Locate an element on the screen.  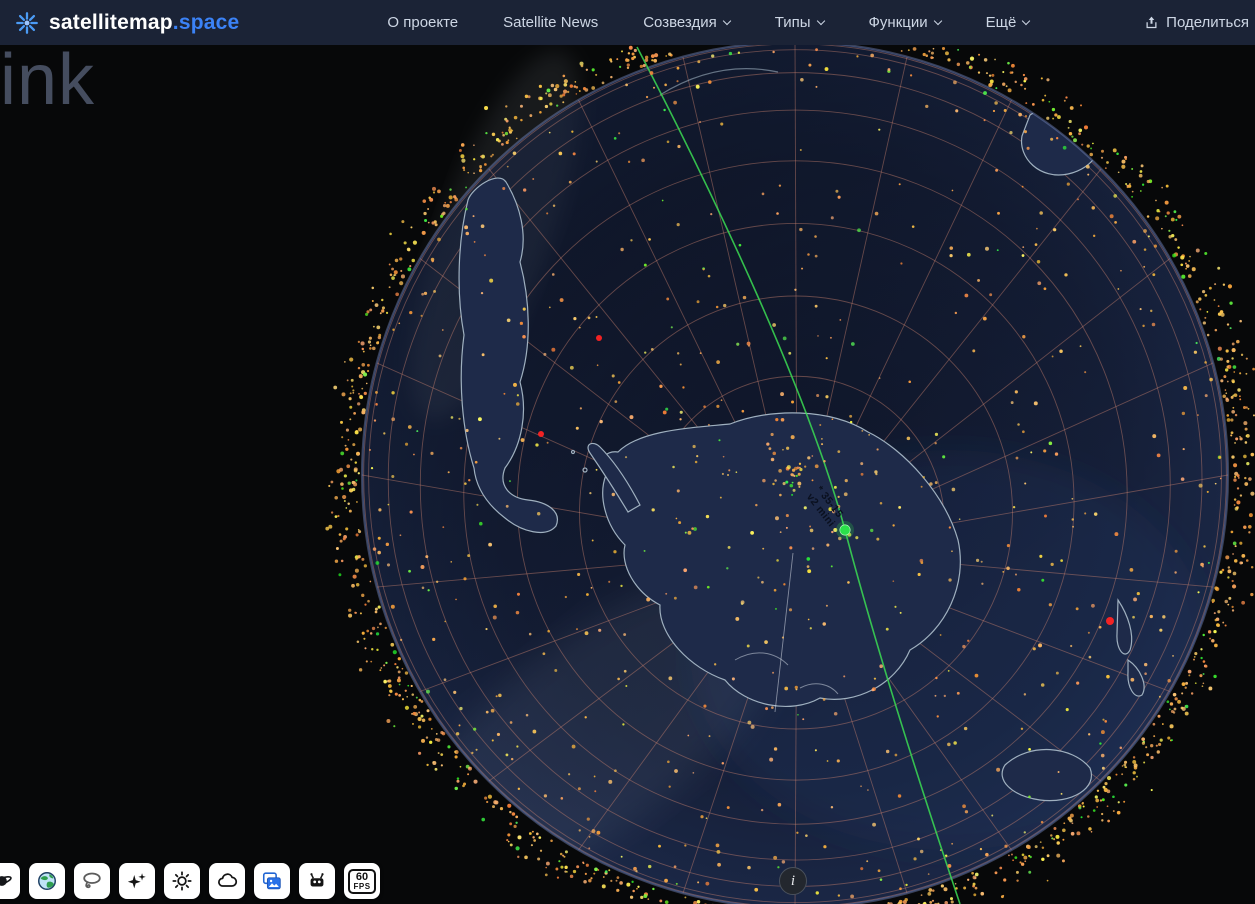
sparkles-icon is located at coordinates (136, 881).